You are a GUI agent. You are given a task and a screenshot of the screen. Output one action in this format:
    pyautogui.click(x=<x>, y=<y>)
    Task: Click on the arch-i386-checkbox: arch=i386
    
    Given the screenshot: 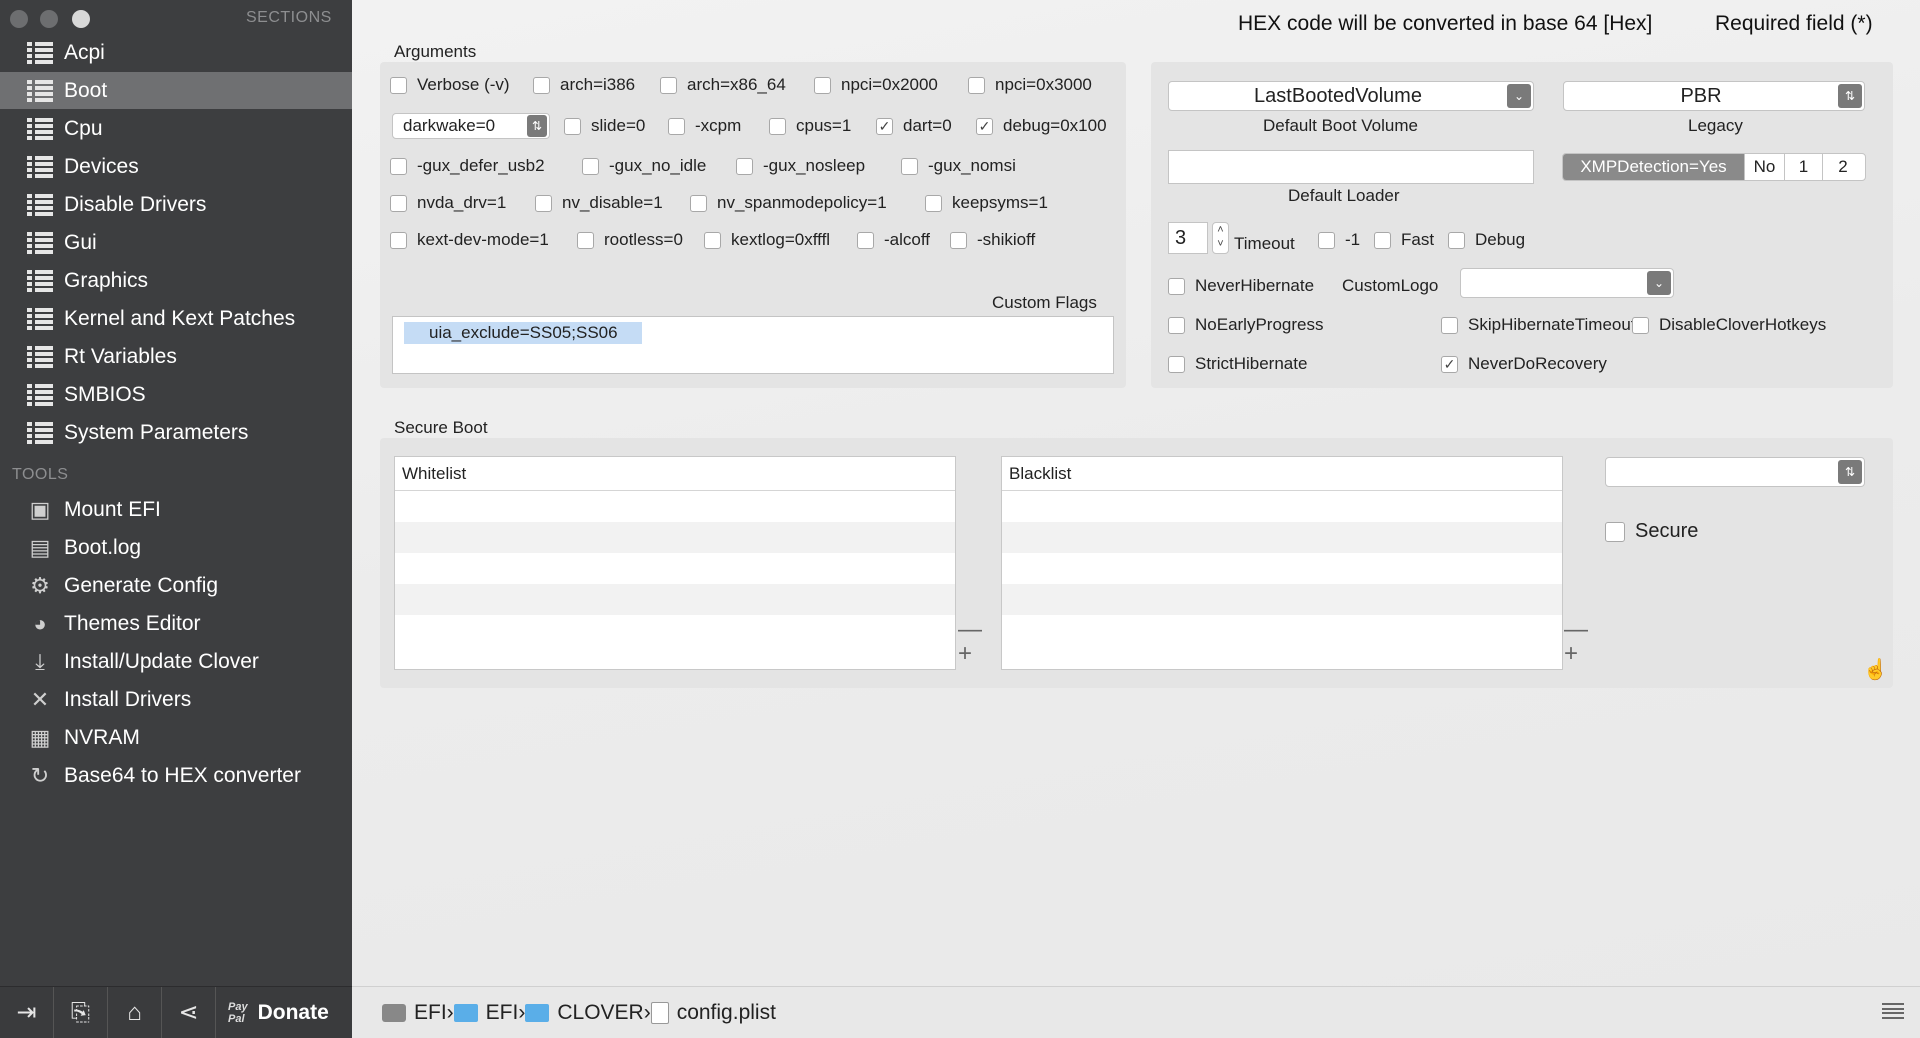 What is the action you would take?
    pyautogui.click(x=584, y=85)
    